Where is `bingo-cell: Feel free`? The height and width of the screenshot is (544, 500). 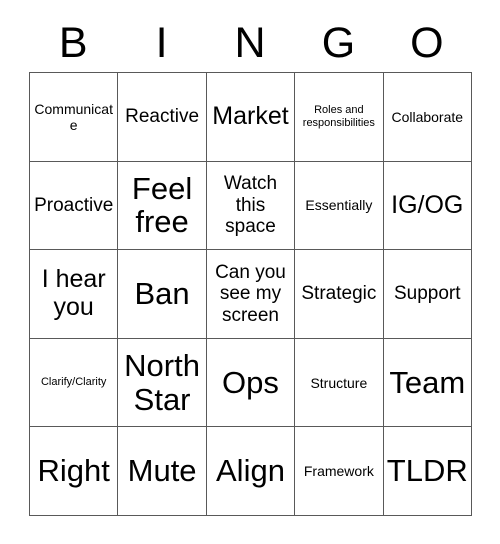 bingo-cell: Feel free is located at coordinates (162, 205).